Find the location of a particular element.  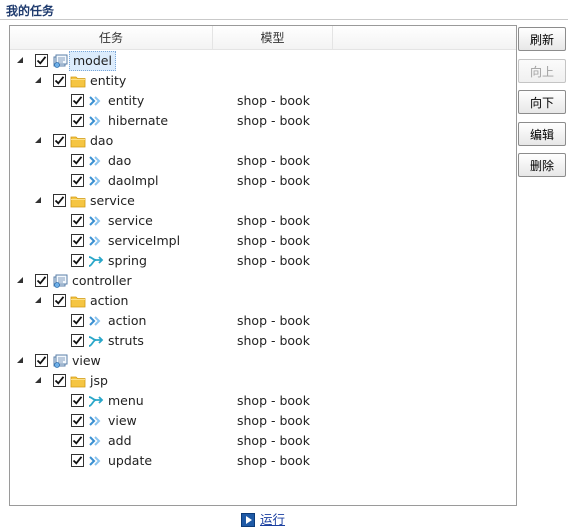

task-label: serviceImpl is located at coordinates (144, 241).